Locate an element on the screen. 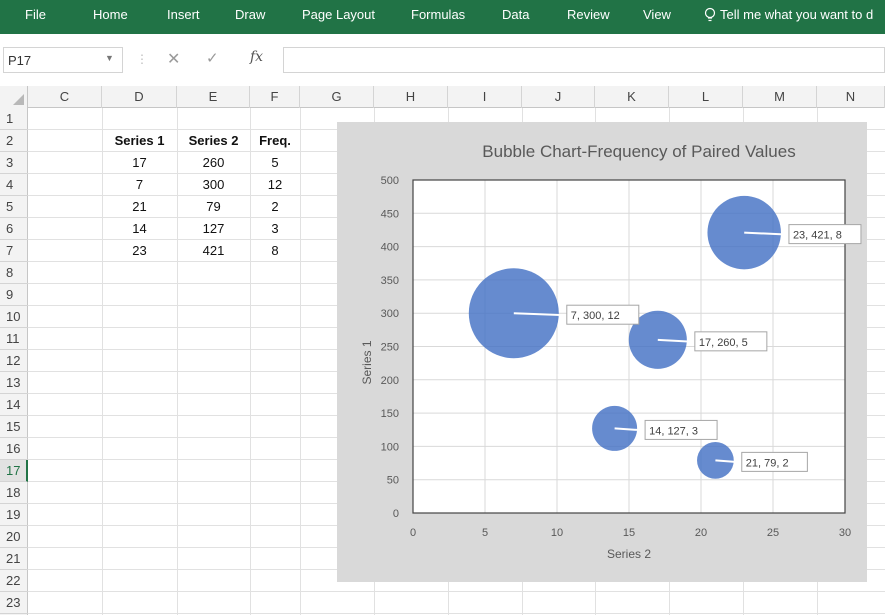 The image size is (885, 615). table-cell: 12 is located at coordinates (275, 185).